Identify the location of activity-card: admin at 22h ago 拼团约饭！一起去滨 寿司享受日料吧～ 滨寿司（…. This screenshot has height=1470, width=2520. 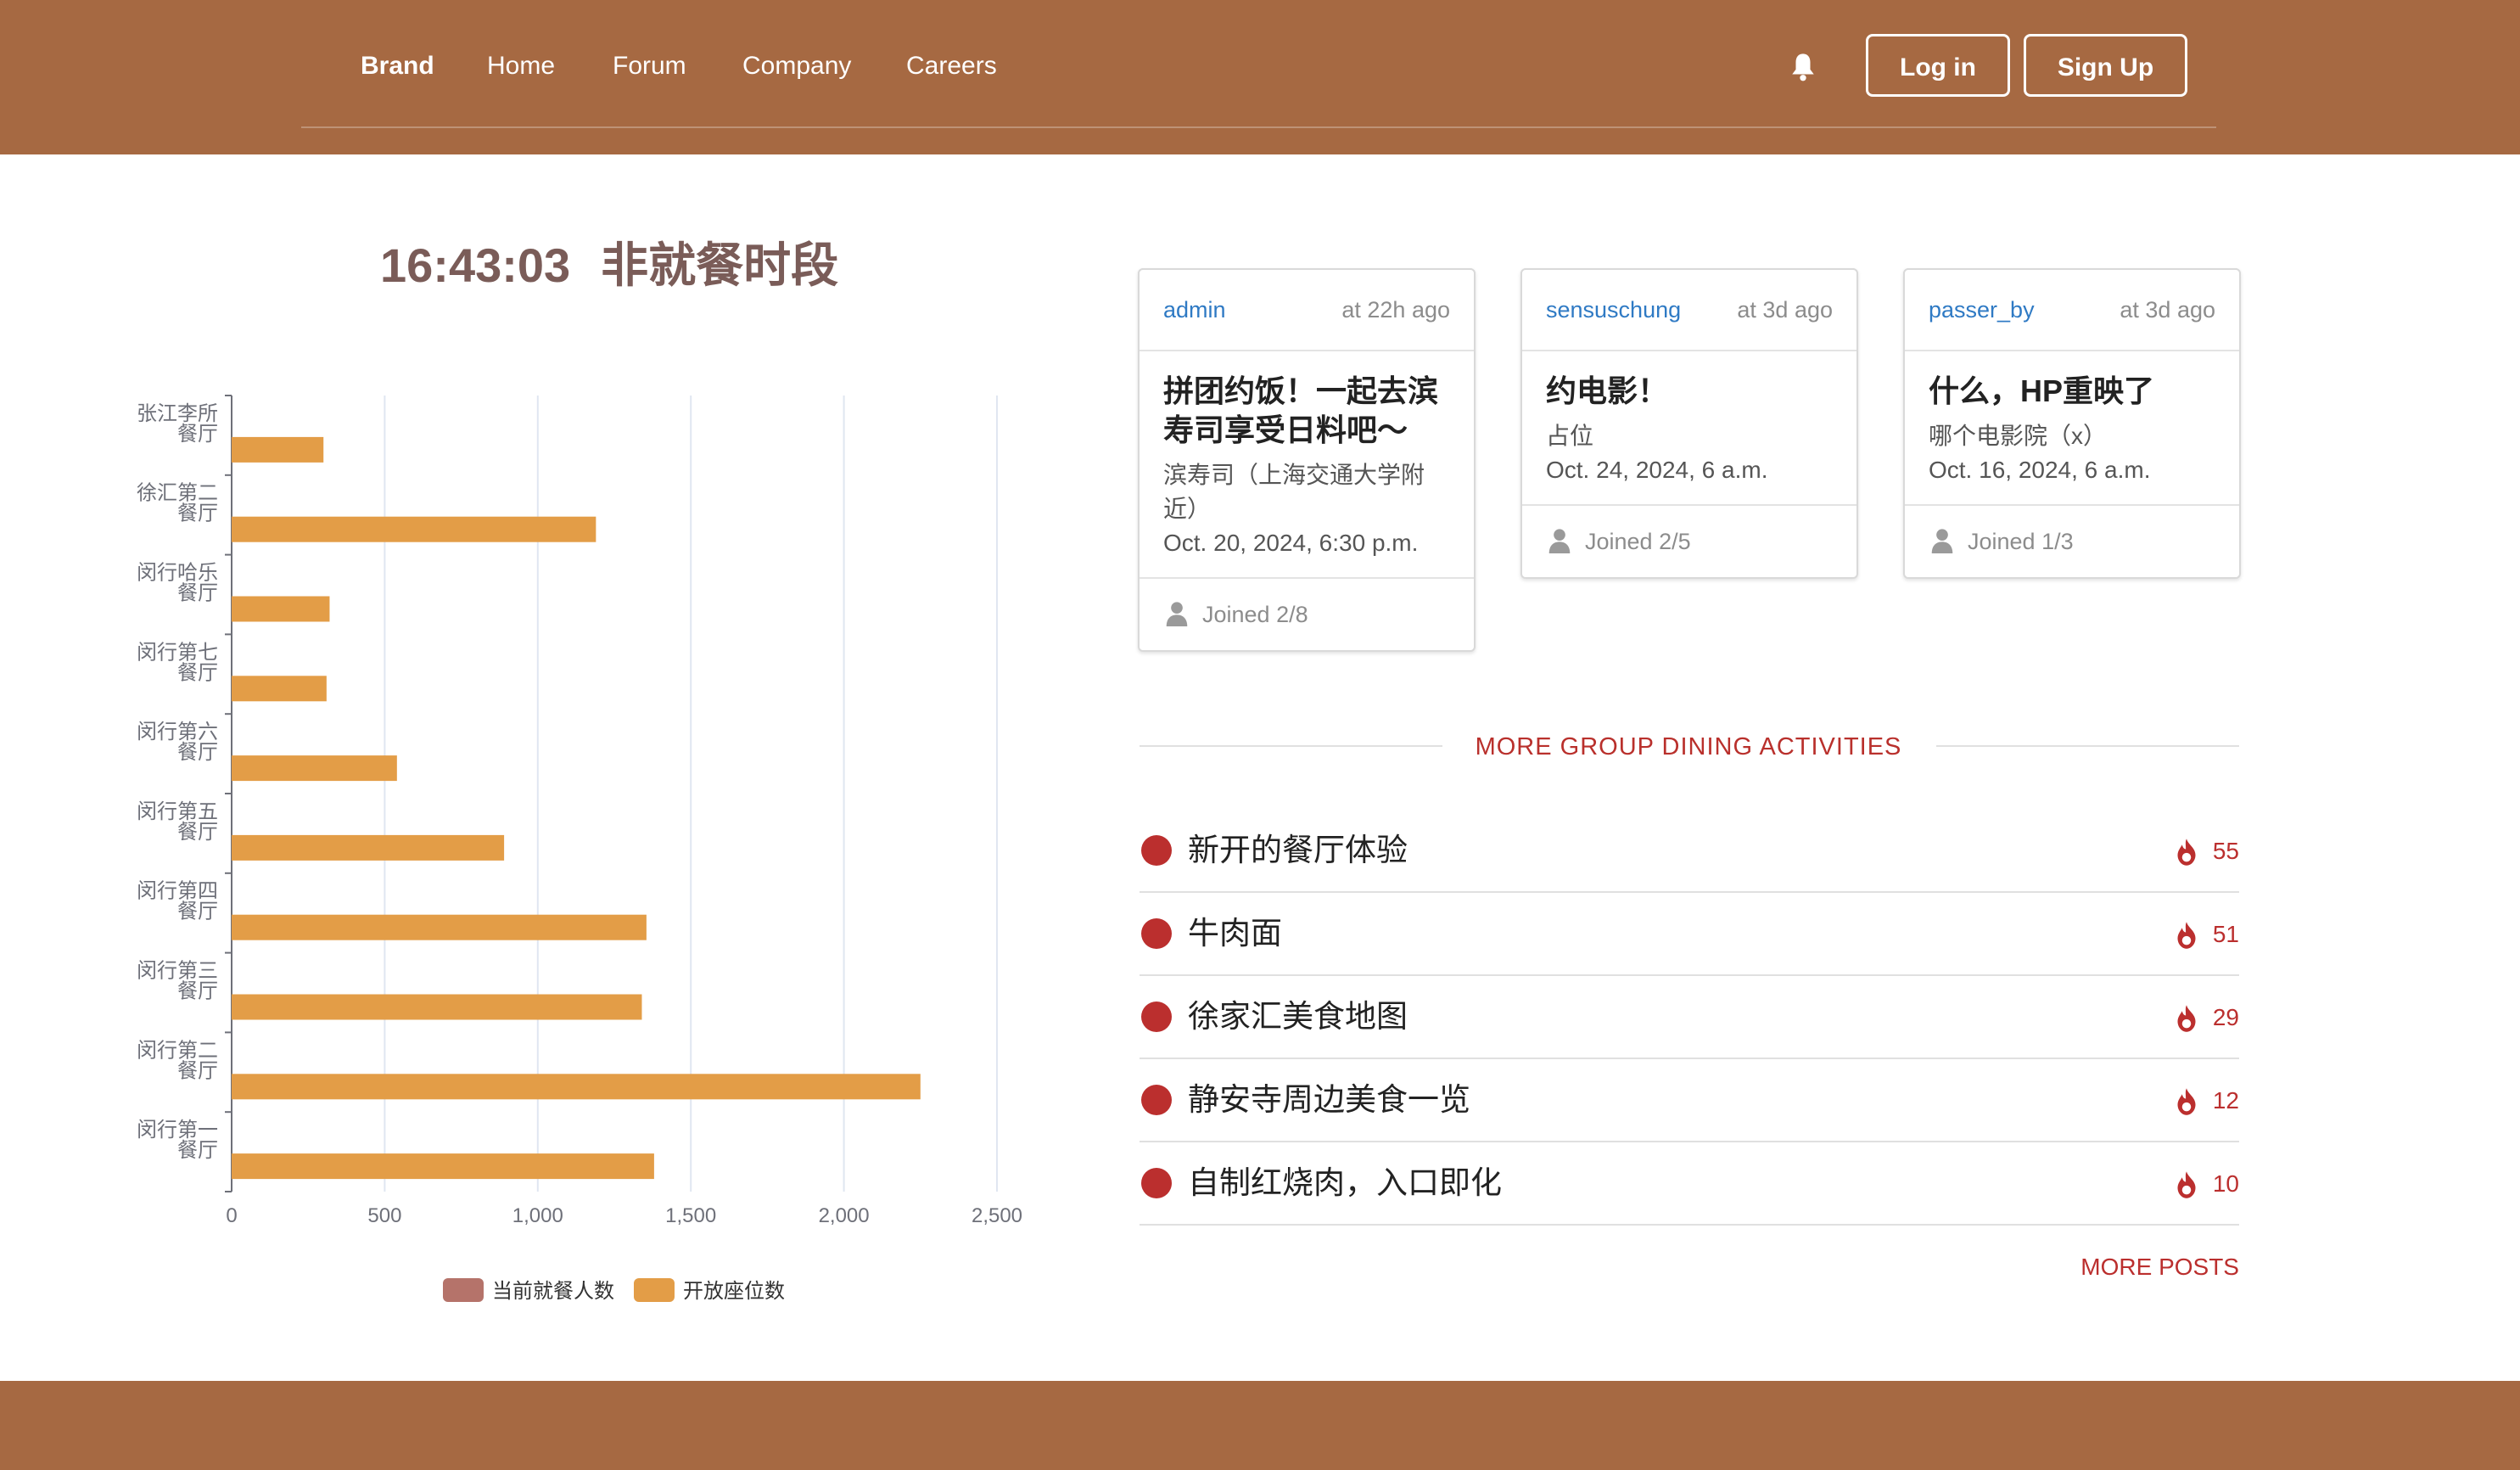
(1307, 460).